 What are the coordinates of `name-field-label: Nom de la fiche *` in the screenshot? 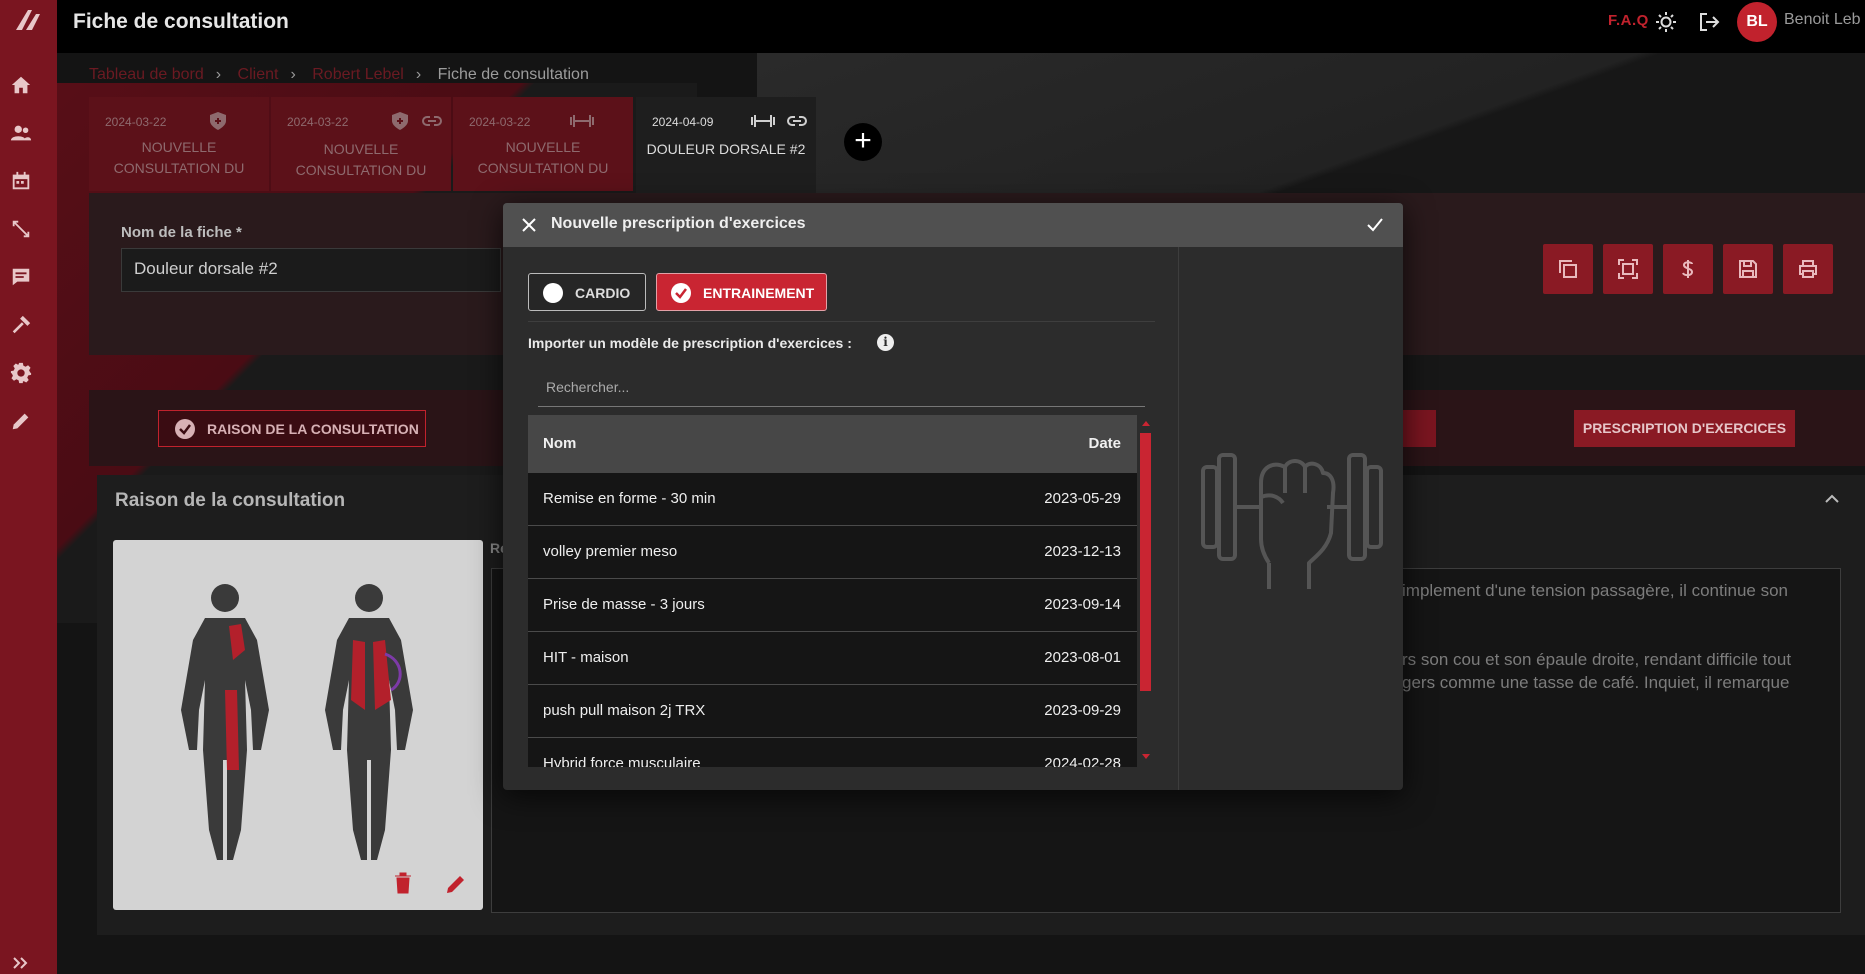 It's located at (181, 232).